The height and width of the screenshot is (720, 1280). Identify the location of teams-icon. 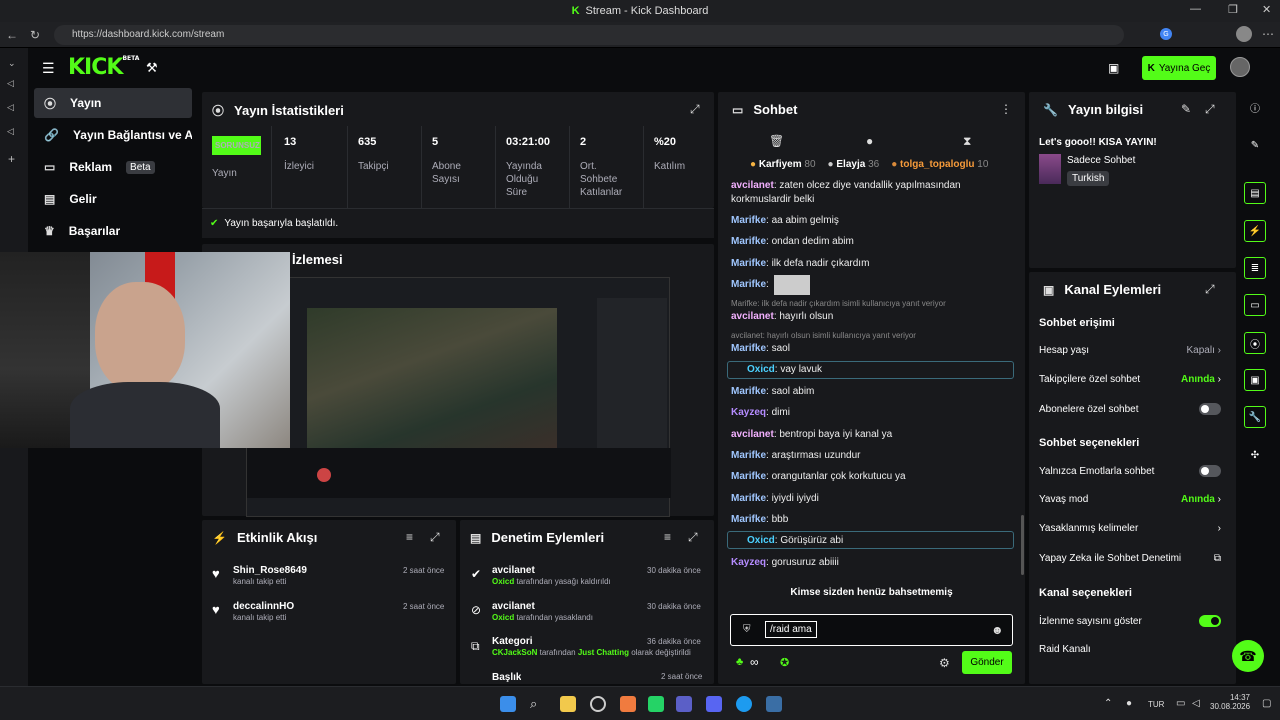
(684, 704).